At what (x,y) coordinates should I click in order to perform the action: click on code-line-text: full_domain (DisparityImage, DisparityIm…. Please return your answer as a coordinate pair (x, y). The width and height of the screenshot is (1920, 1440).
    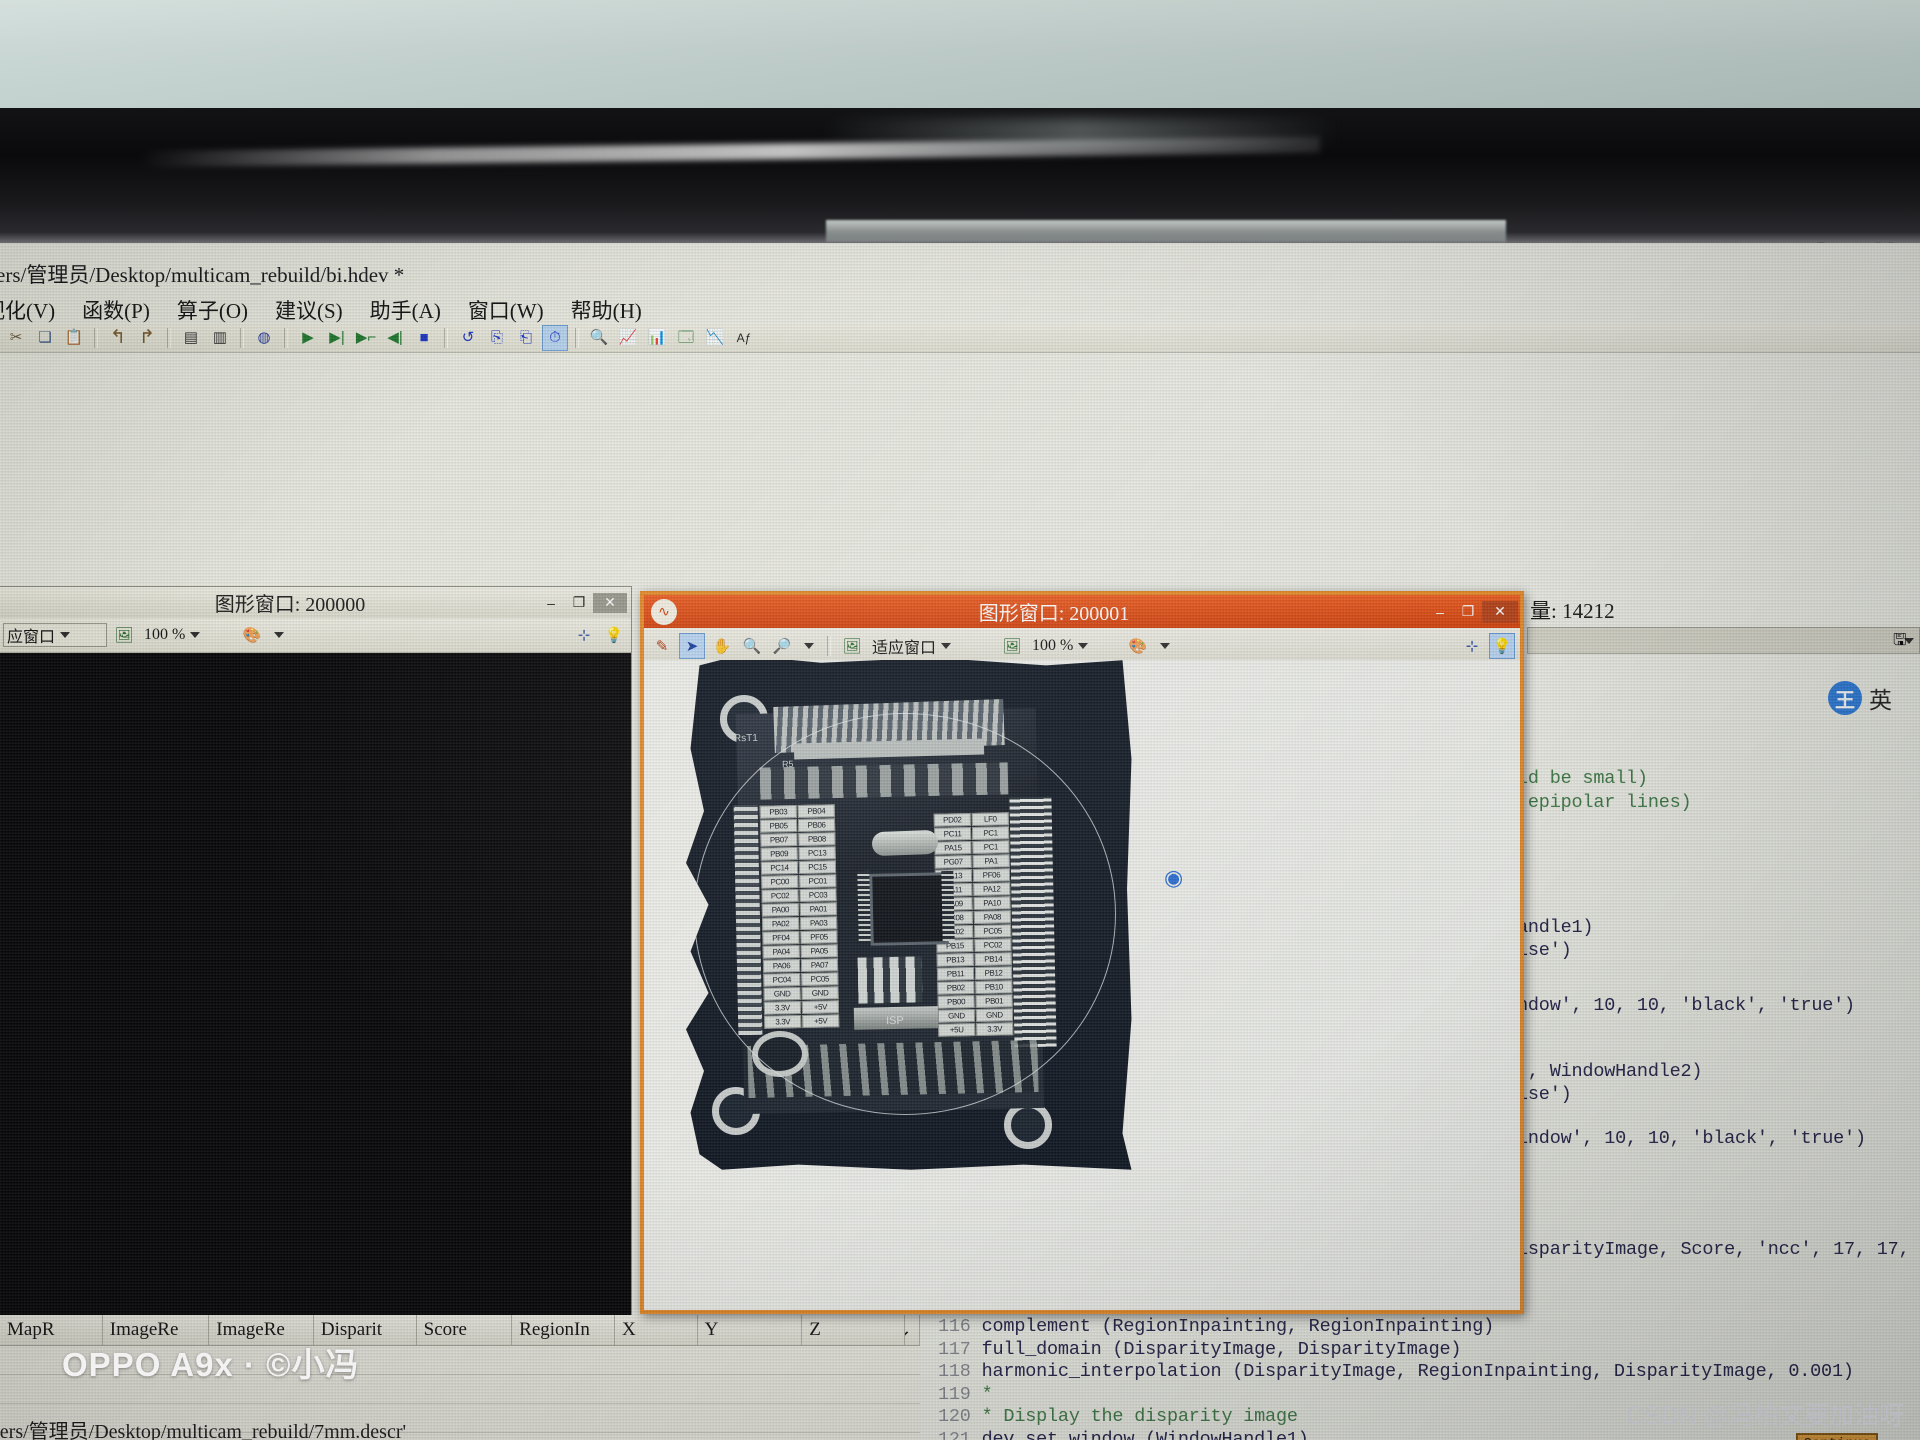
    Looking at the image, I should click on (1221, 1349).